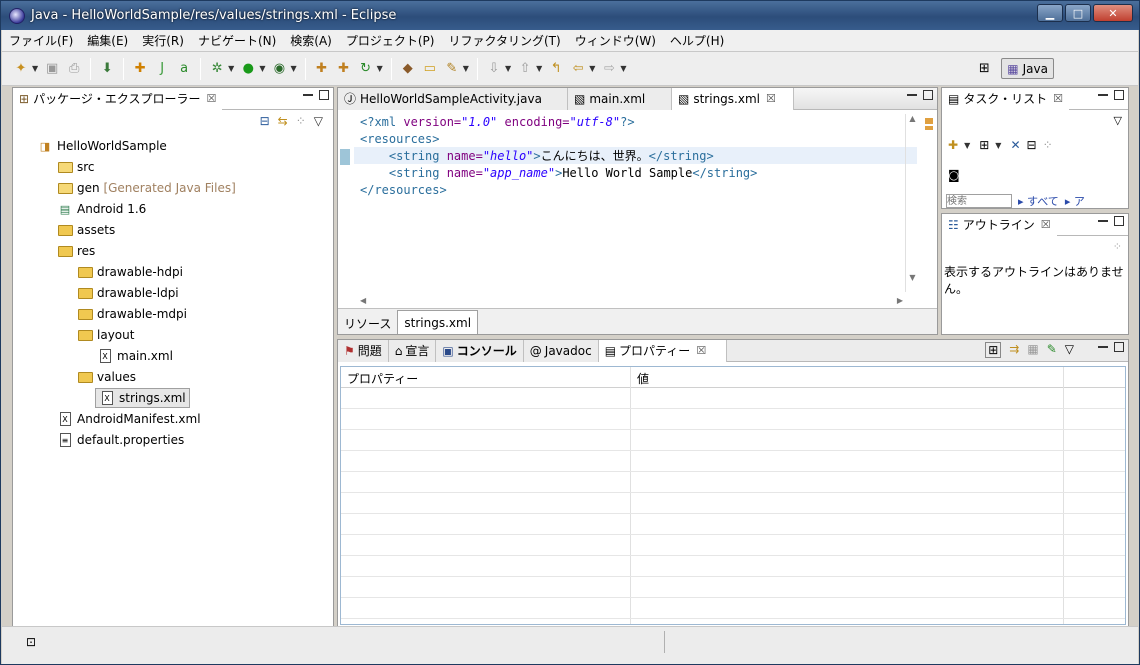  What do you see at coordinates (279, 69) in the screenshot?
I see `external-tools-icon: ◉` at bounding box center [279, 69].